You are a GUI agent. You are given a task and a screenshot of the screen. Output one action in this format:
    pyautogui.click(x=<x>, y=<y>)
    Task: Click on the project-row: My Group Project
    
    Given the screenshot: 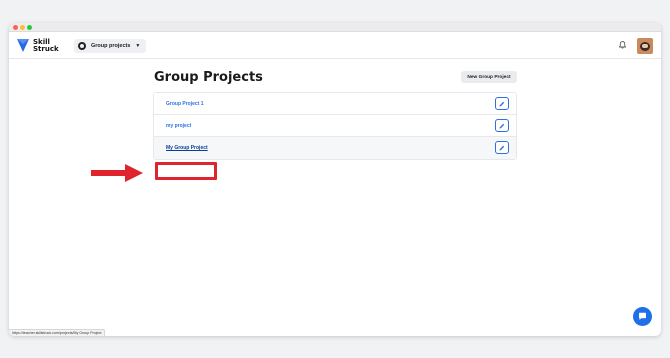 What is the action you would take?
    pyautogui.click(x=335, y=148)
    